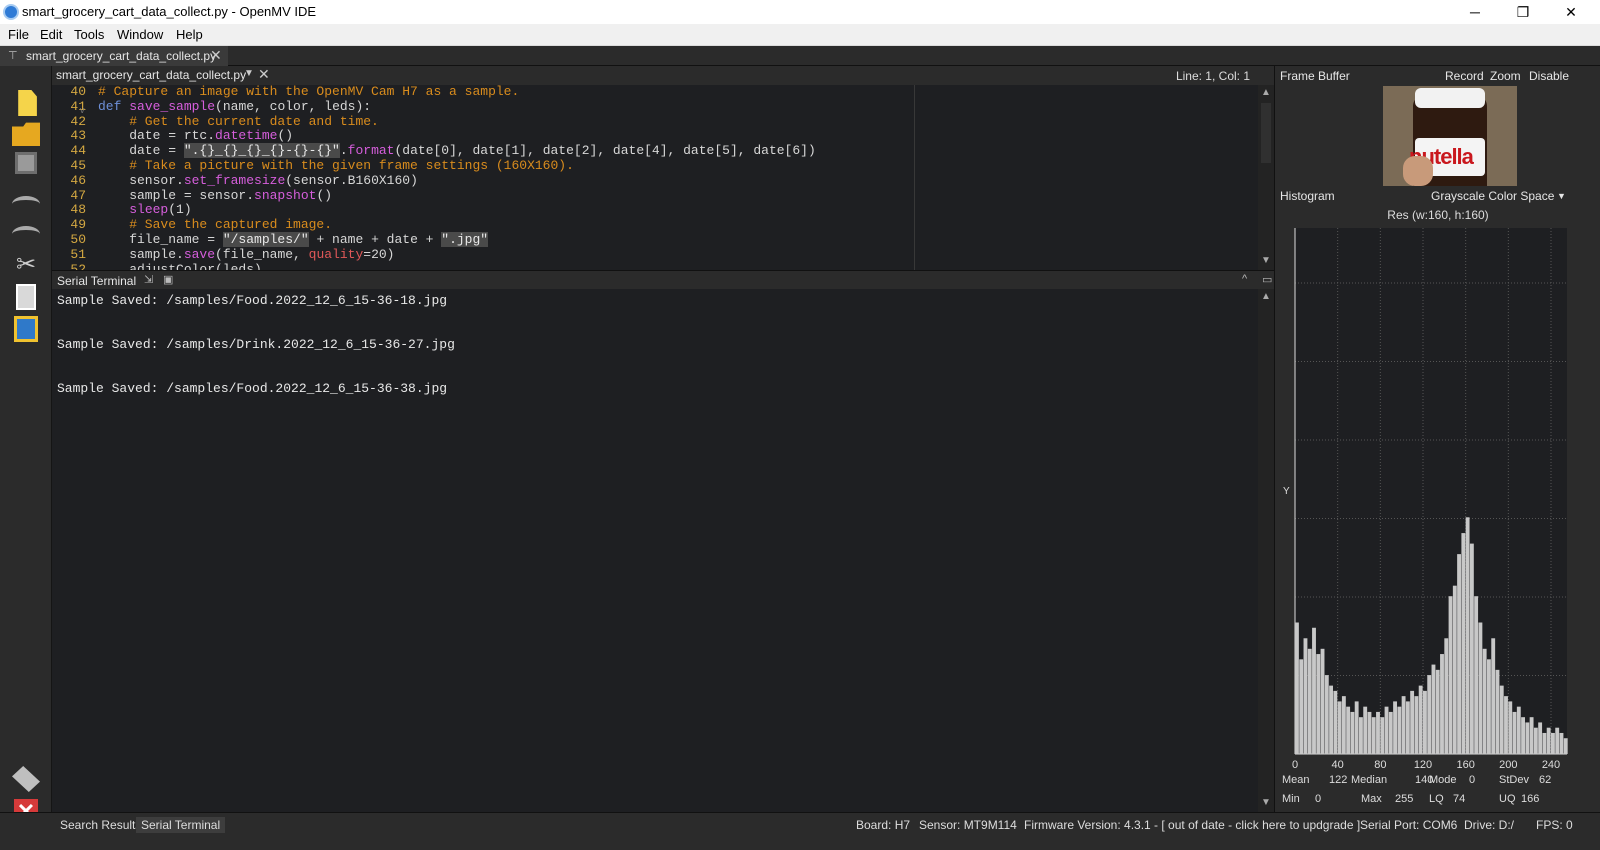 Image resolution: width=1600 pixels, height=850 pixels. What do you see at coordinates (78, 136) in the screenshot?
I see `line-number: 43` at bounding box center [78, 136].